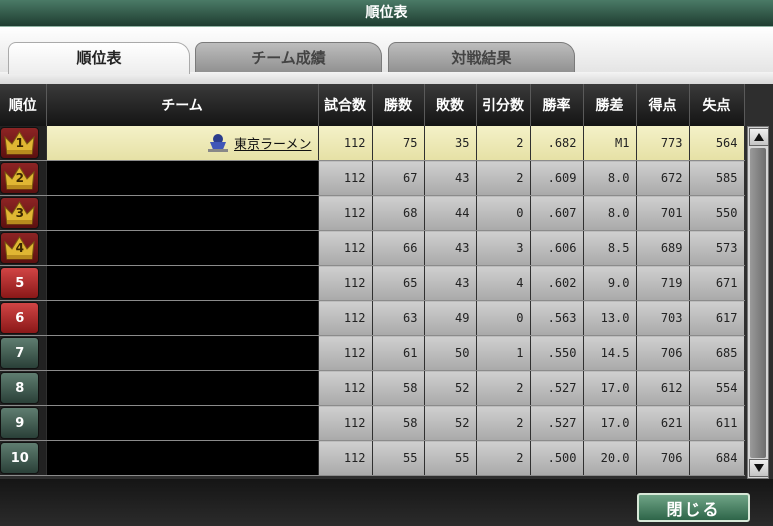  I want to click on rank-badge: 7, so click(20, 353).